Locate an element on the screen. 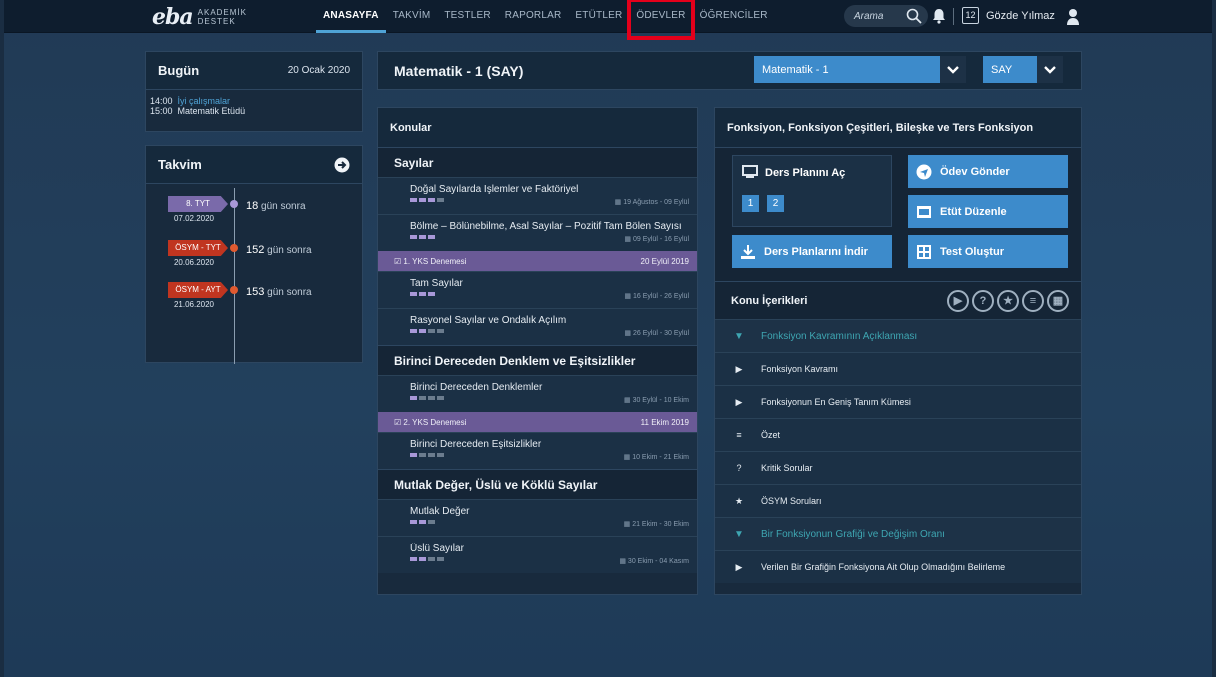  plan-2-button: 2 is located at coordinates (775, 203).